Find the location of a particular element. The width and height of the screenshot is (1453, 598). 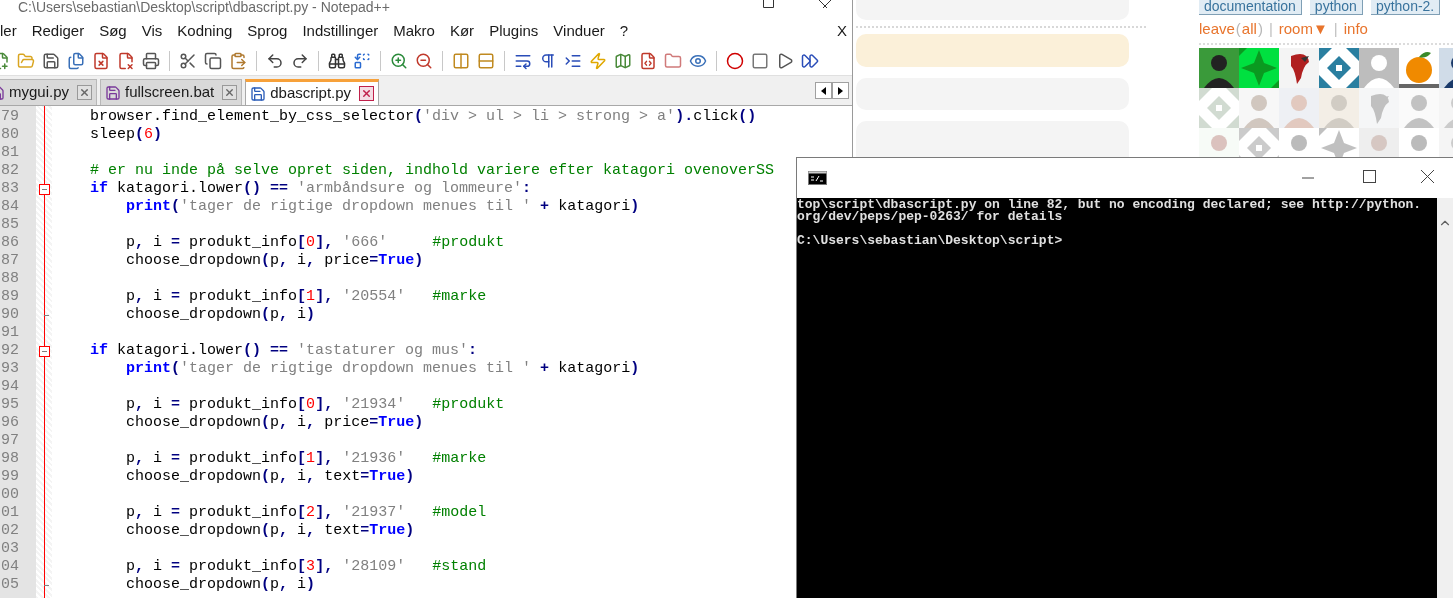

code-line: p, i = produkt_info[0], '666' #produkt is located at coordinates (315, 243).